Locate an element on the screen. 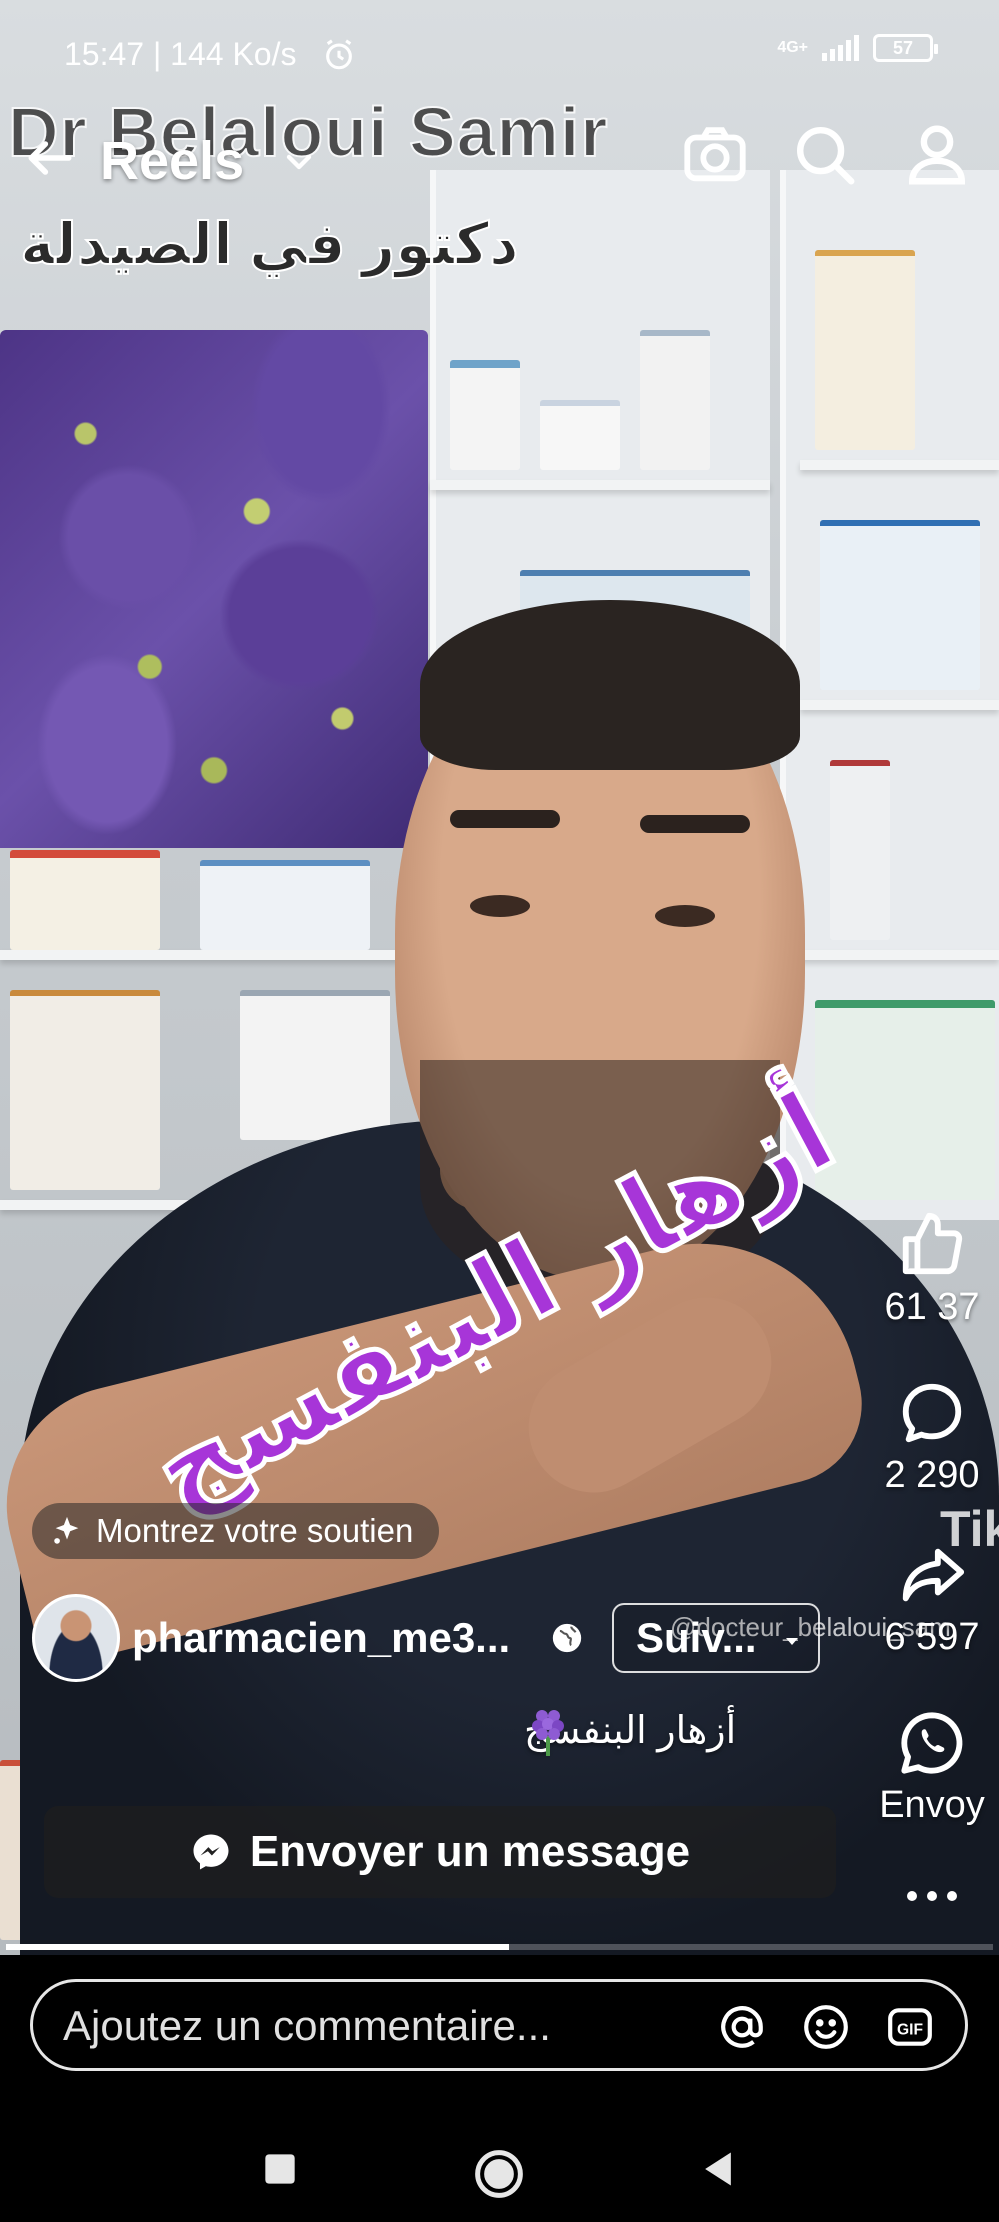 The width and height of the screenshot is (999, 2222). thumbs-up-icon is located at coordinates (932, 1245).